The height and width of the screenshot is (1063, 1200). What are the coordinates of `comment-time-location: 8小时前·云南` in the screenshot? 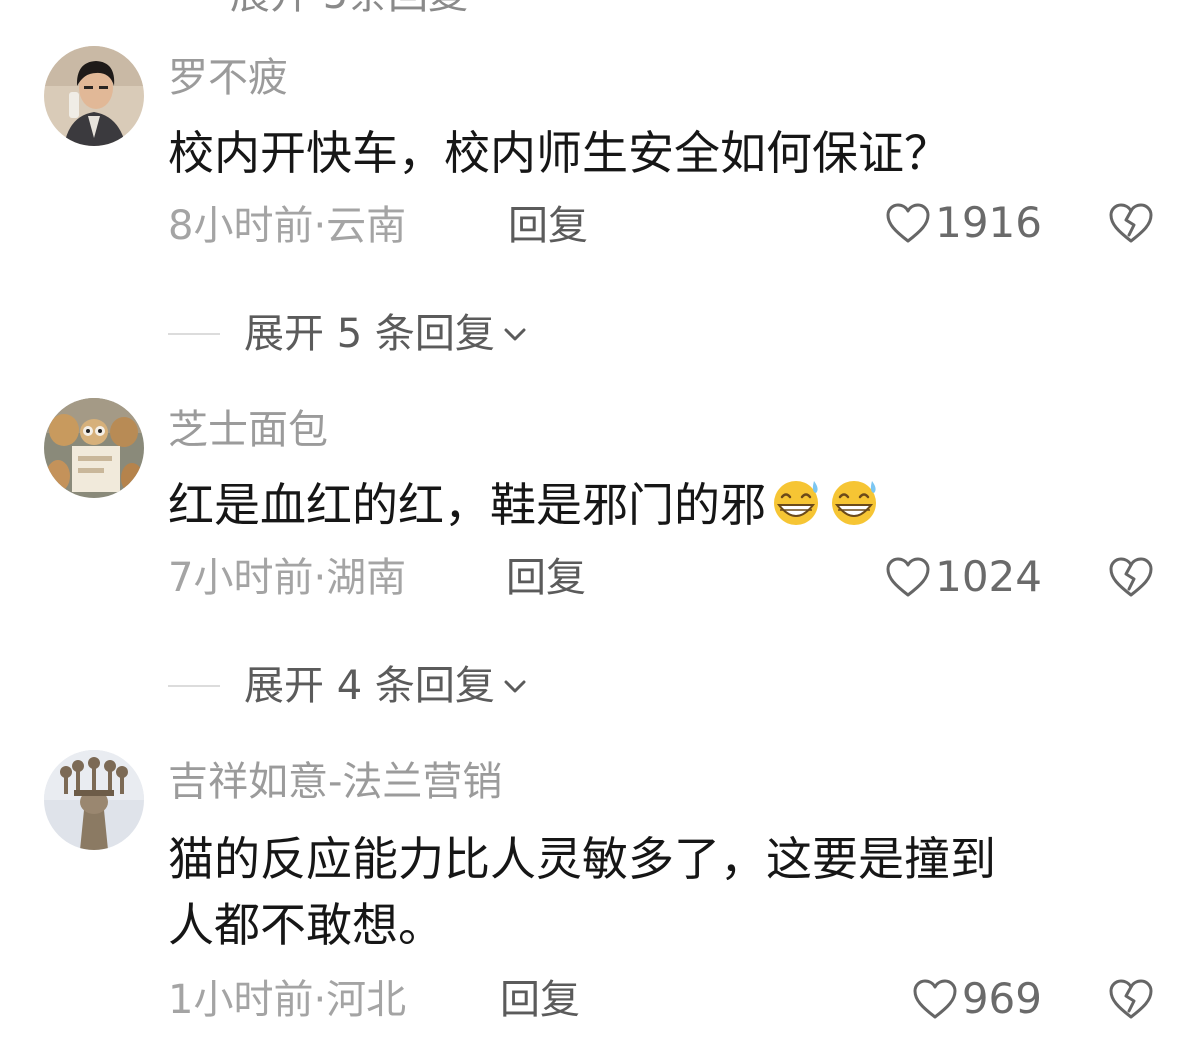 It's located at (287, 226).